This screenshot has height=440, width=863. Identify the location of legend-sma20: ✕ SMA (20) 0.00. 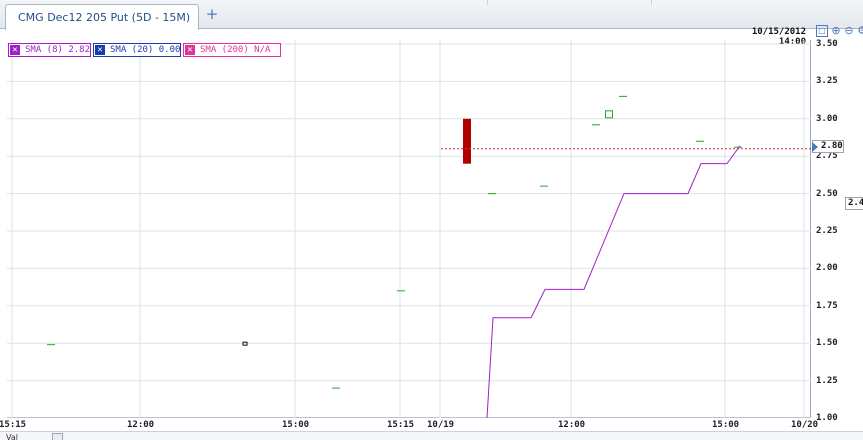
(137, 50).